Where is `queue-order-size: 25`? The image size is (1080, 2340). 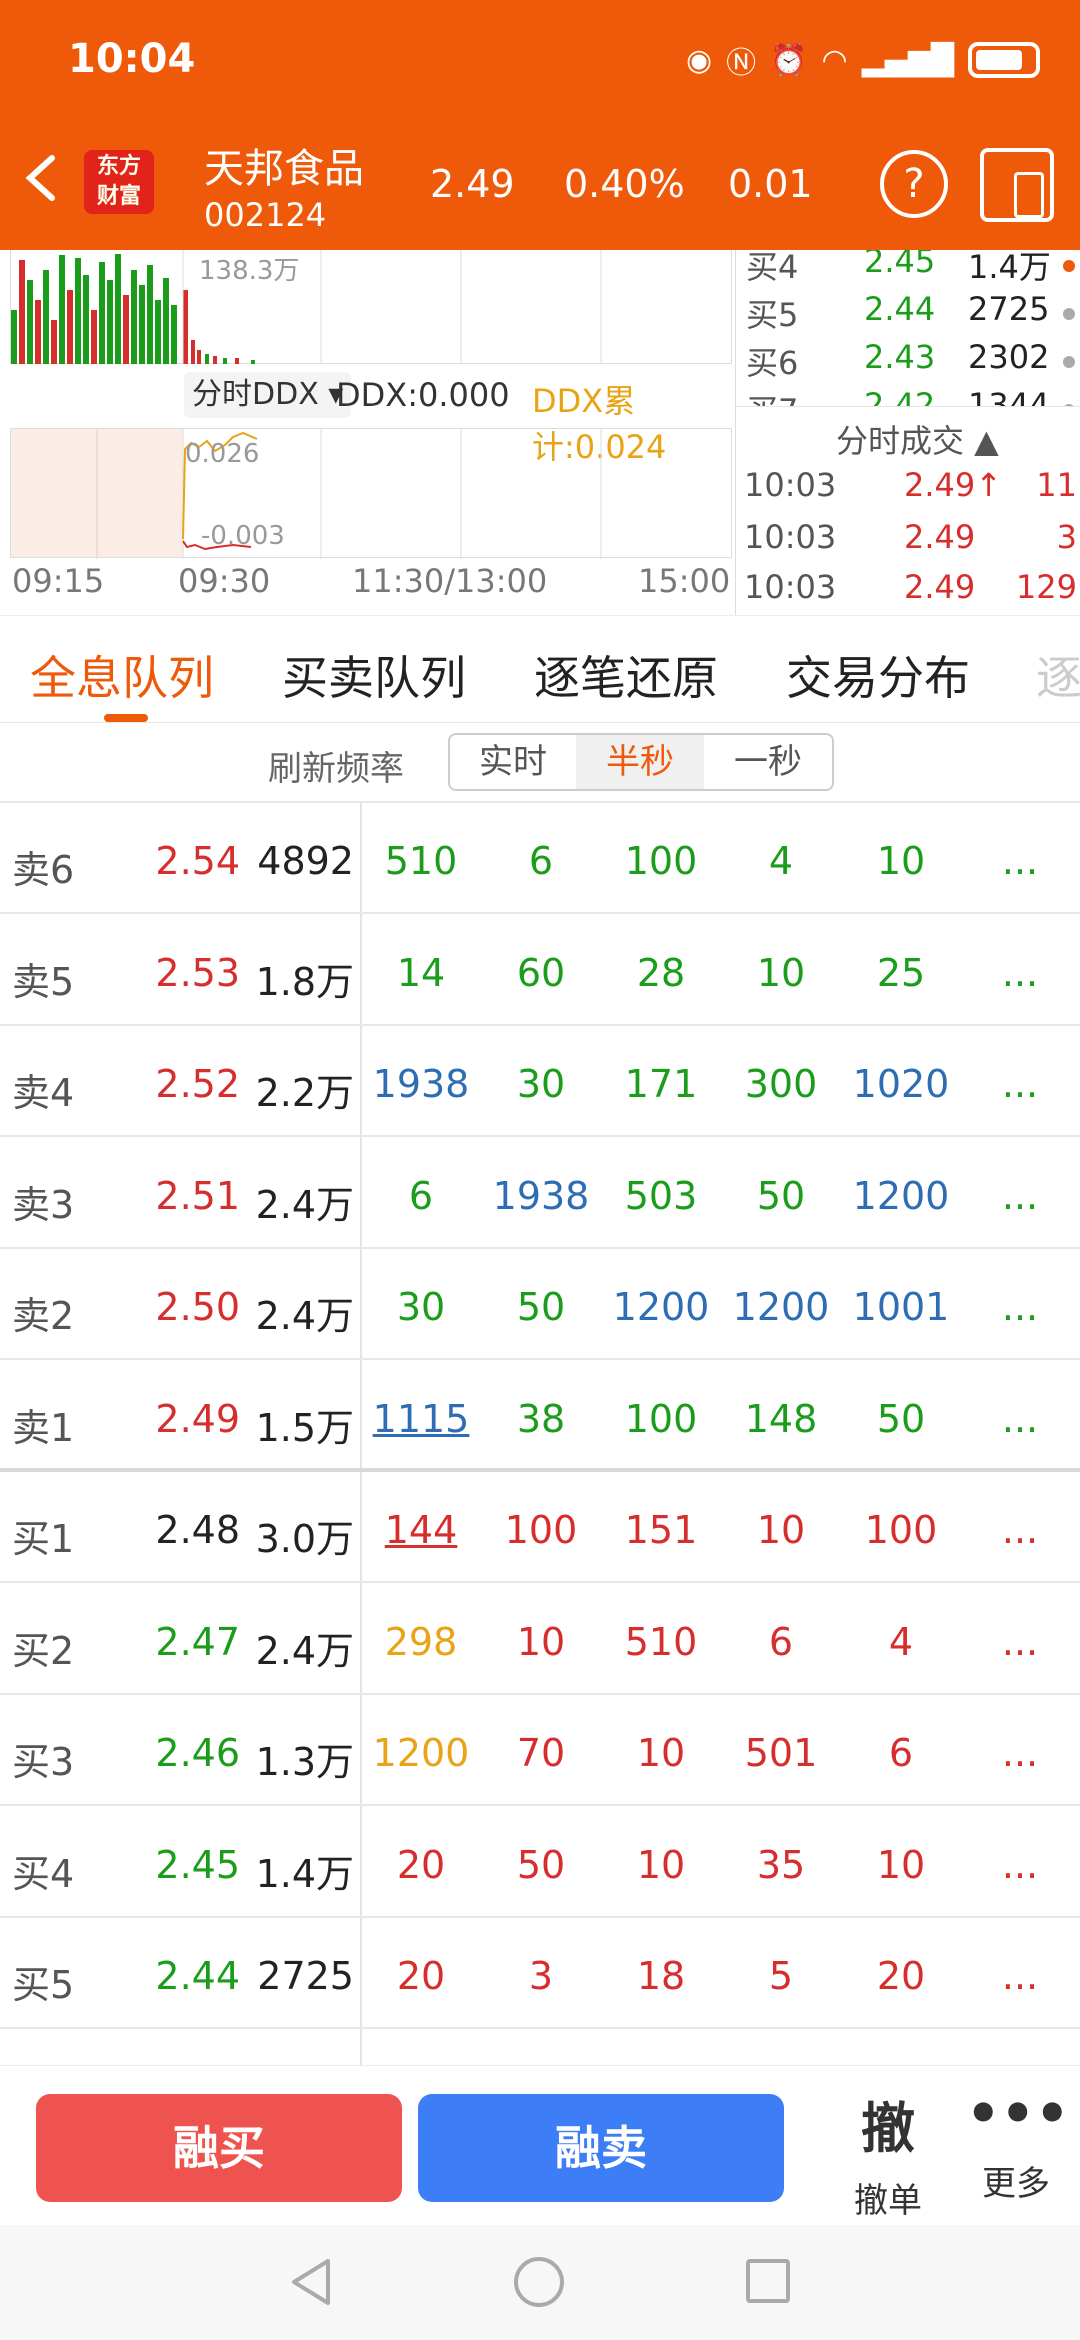 queue-order-size: 25 is located at coordinates (901, 973).